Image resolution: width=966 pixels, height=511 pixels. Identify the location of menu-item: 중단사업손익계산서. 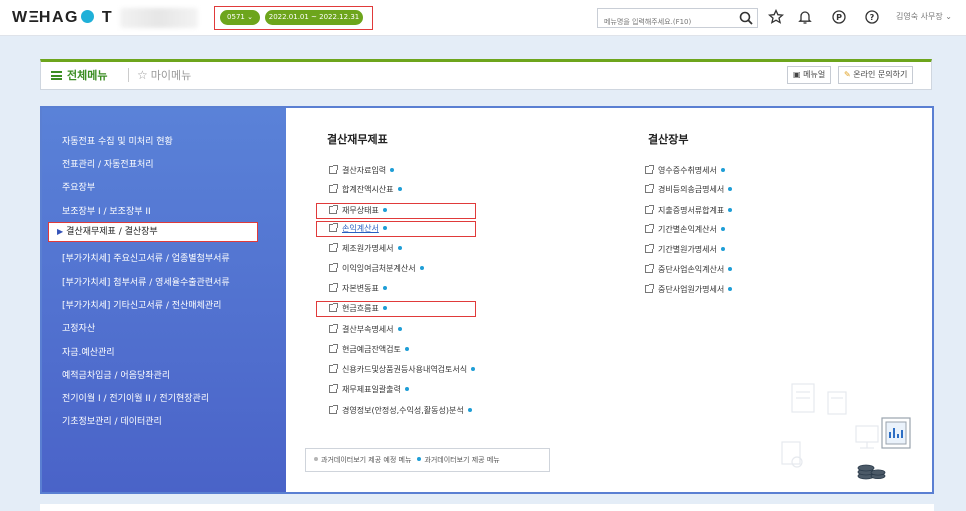
(689, 269).